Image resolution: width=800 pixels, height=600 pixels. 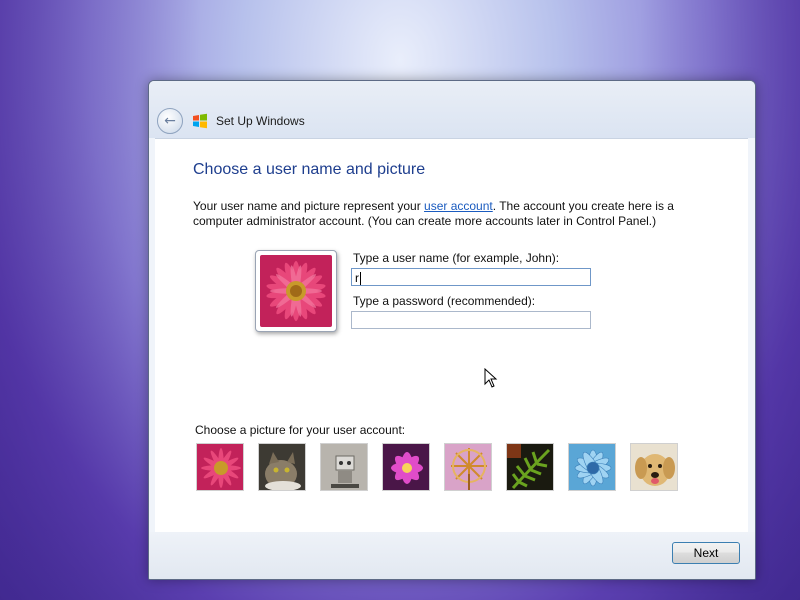 I want to click on dog-thumbnail-icon, so click(x=654, y=467).